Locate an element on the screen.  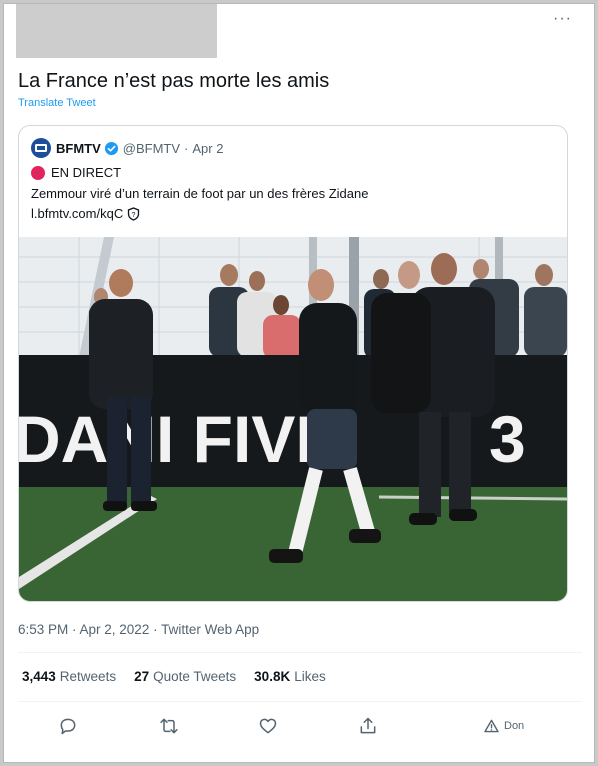
quoted-link: l.bfmtv.com/kqC is located at coordinates (77, 213).